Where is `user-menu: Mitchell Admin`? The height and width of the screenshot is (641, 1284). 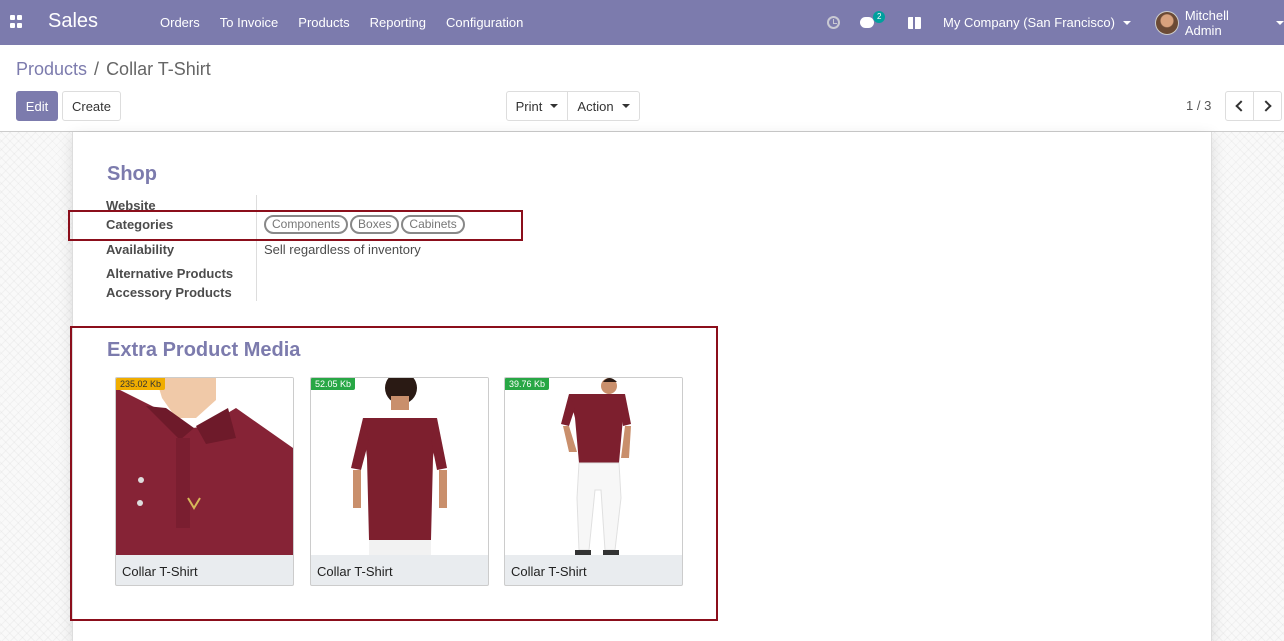 user-menu: Mitchell Admin is located at coordinates (1219, 22).